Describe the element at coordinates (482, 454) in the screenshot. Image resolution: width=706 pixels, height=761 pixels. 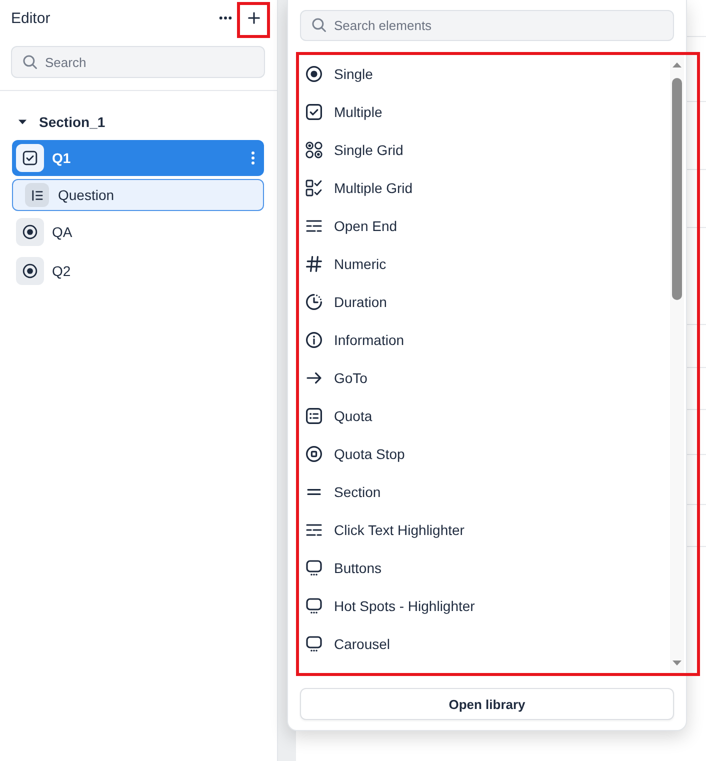
I see `element-option: Quota Stop` at that location.